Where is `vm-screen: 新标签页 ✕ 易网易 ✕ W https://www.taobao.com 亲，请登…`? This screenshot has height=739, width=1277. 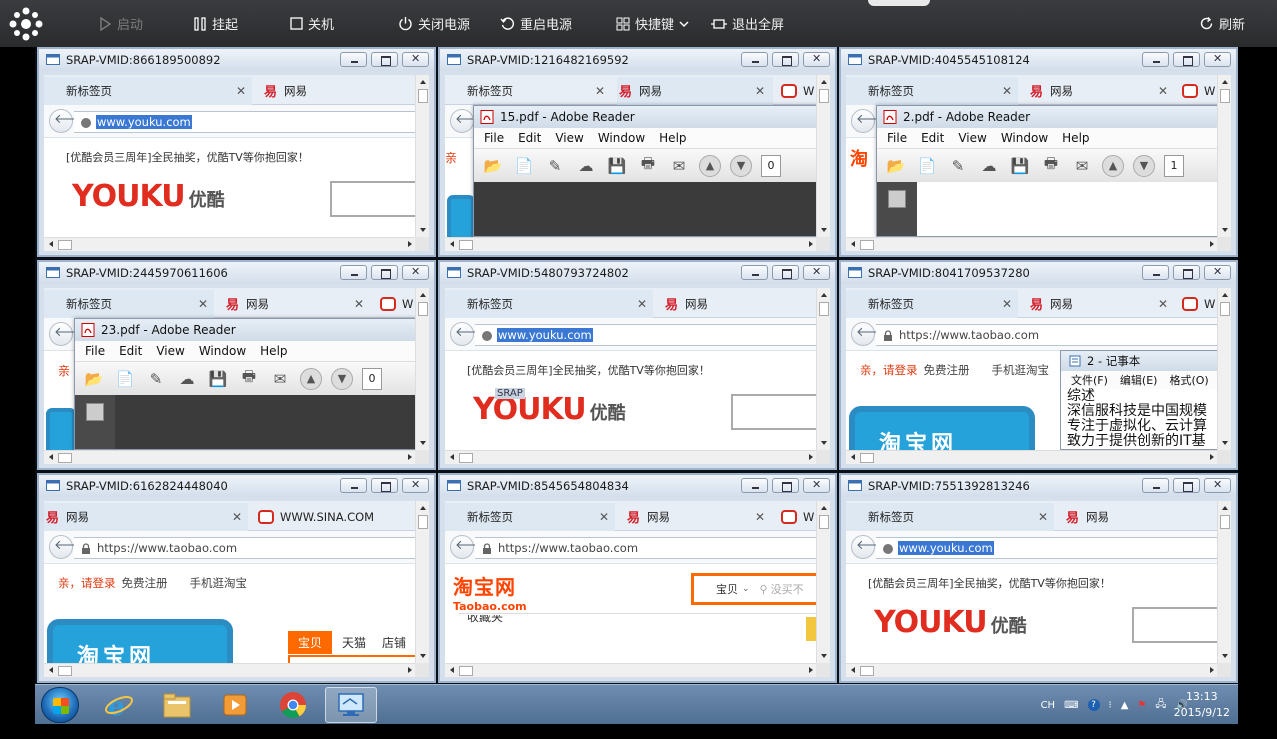
vm-screen: 新标签页 ✕ 易网易 ✕ W https://www.taobao.com 亲，请登… is located at coordinates (1032, 369).